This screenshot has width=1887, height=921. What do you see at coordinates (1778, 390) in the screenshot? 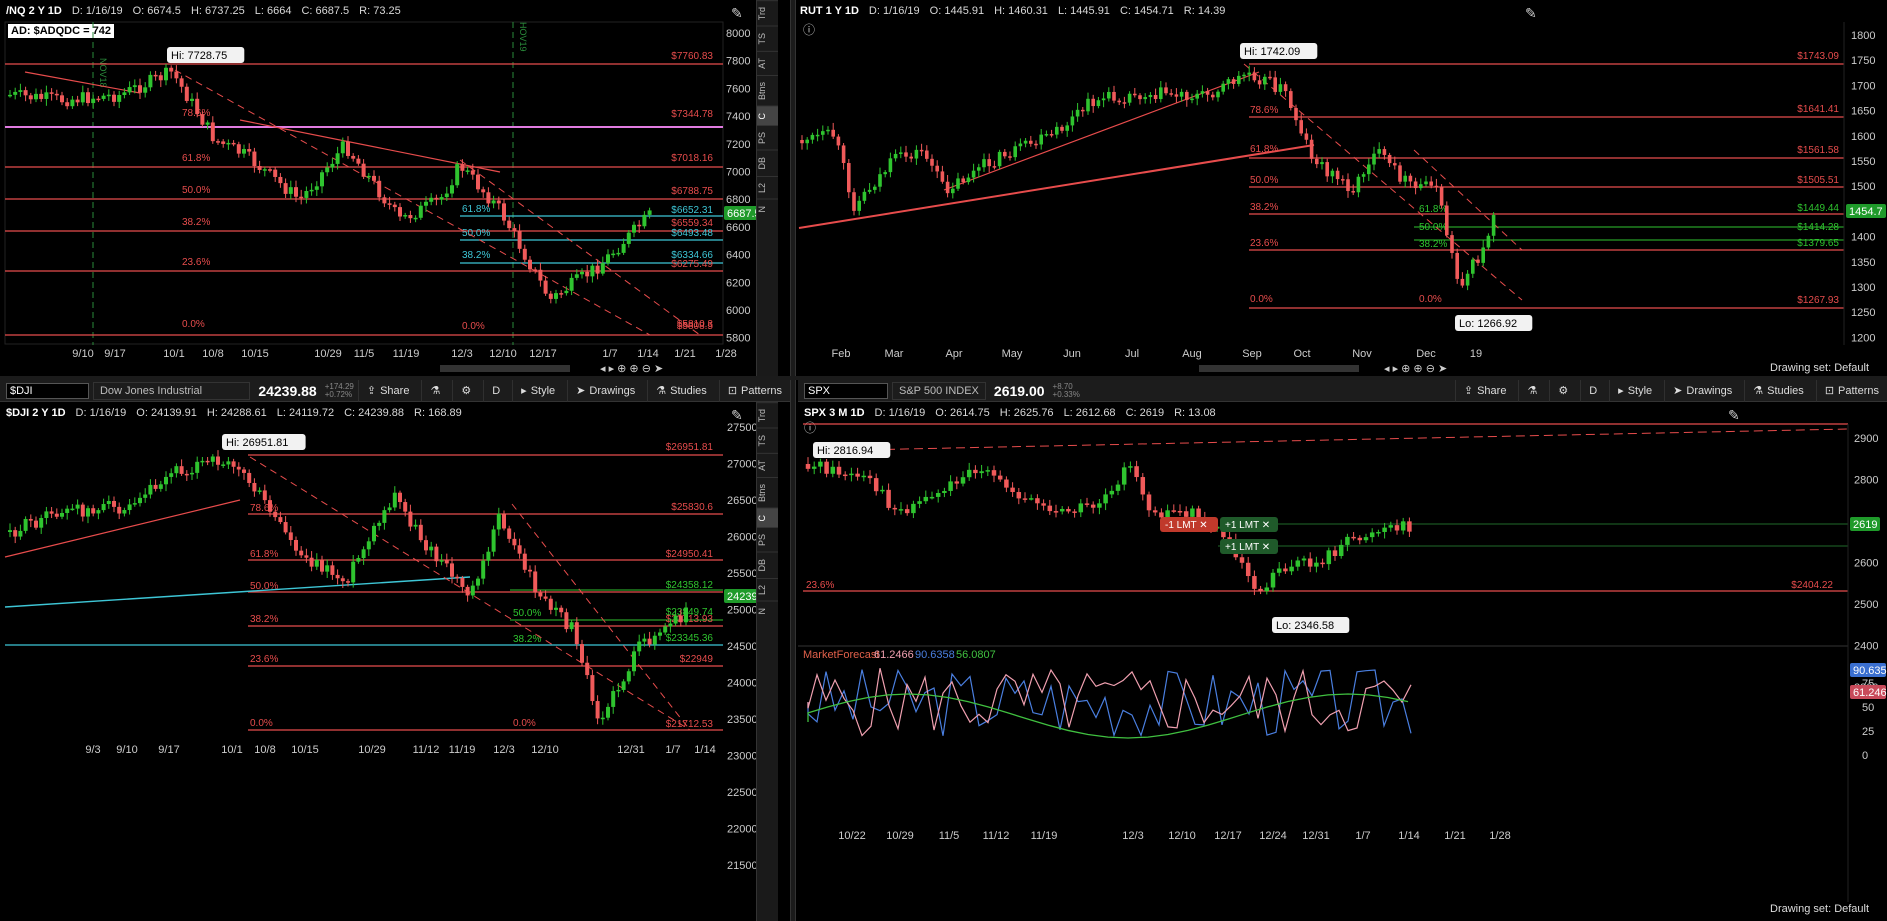
I see `spx-studies-button: ⚗ Studies` at bounding box center [1778, 390].